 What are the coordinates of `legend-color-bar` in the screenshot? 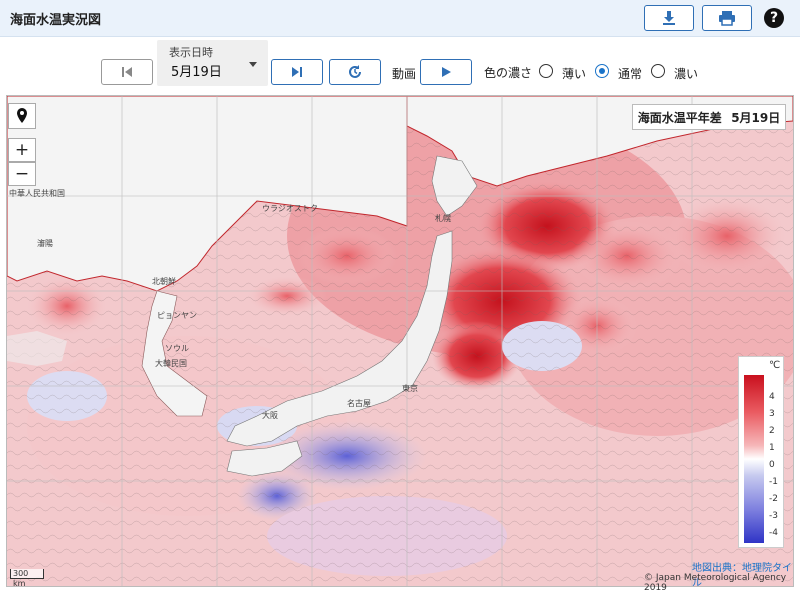 It's located at (754, 459).